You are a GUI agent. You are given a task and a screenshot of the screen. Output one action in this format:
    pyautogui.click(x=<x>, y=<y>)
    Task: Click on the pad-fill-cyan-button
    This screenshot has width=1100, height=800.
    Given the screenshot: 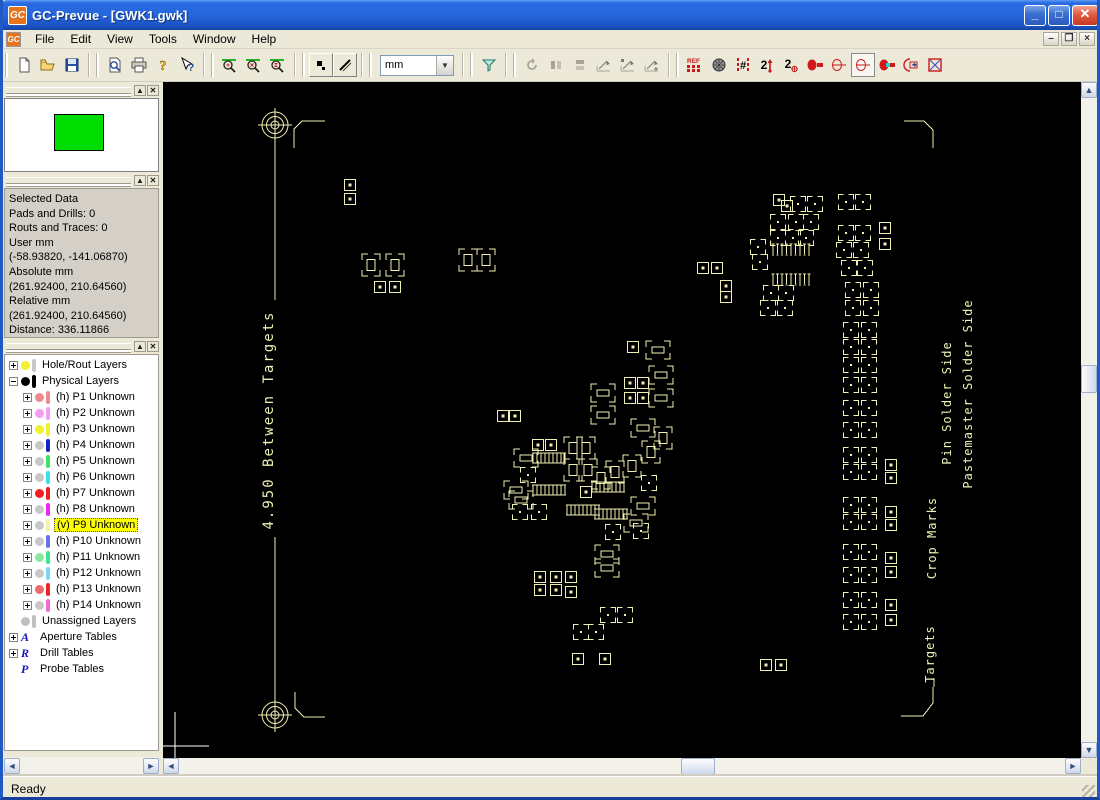 What is the action you would take?
    pyautogui.click(x=887, y=65)
    